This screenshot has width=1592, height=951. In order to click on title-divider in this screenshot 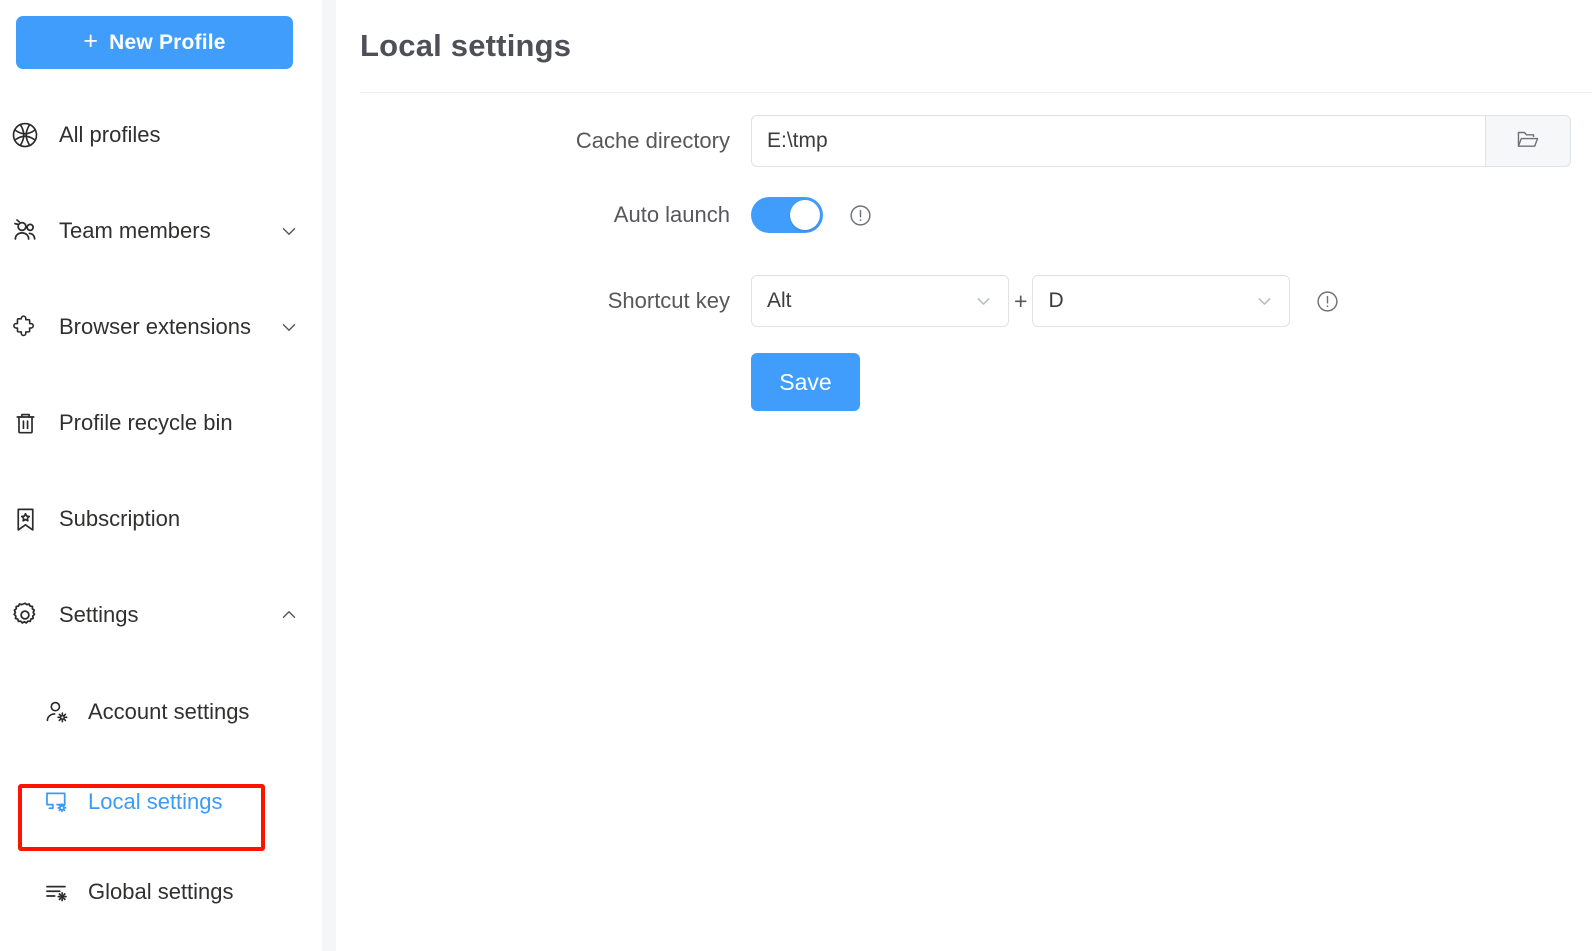, I will do `click(976, 92)`.